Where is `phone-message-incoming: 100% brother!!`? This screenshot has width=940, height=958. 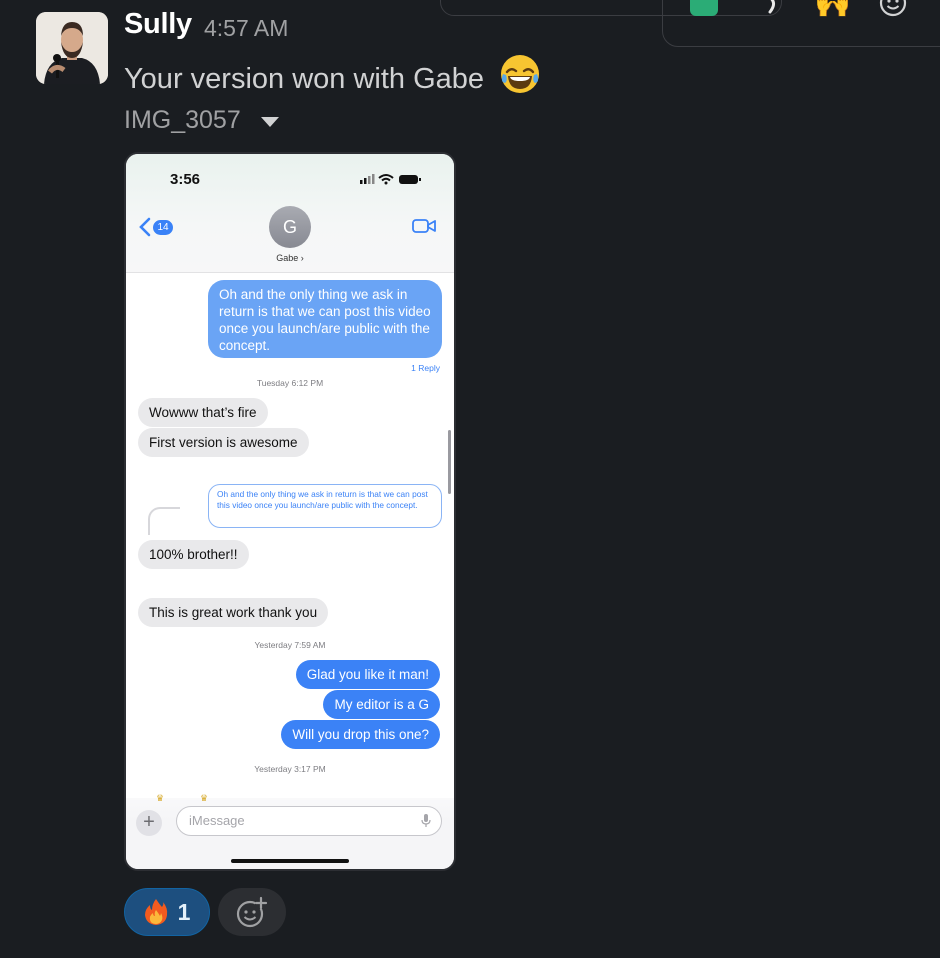
phone-message-incoming: 100% brother!! is located at coordinates (193, 554).